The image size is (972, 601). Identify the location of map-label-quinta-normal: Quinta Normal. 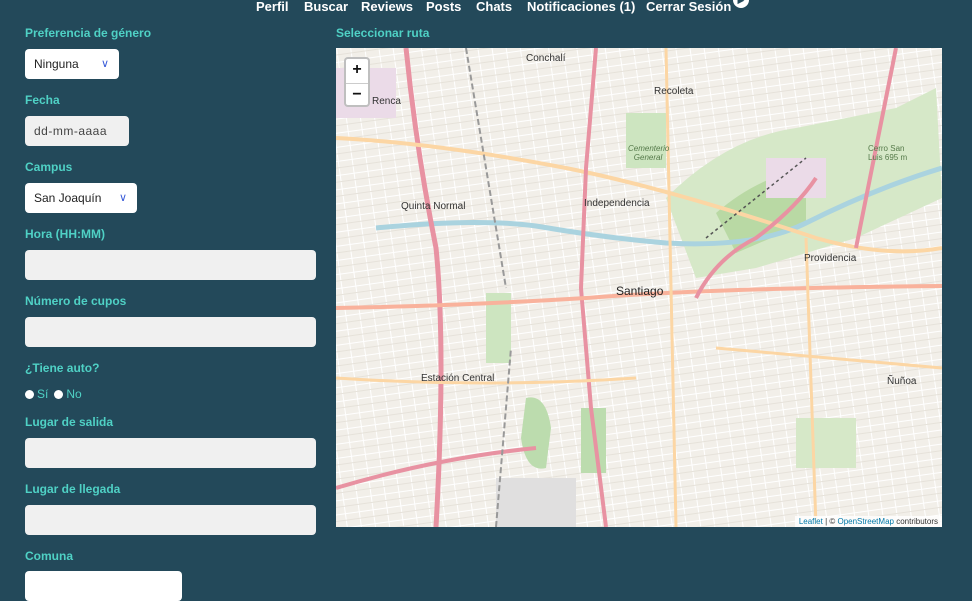
(433, 206).